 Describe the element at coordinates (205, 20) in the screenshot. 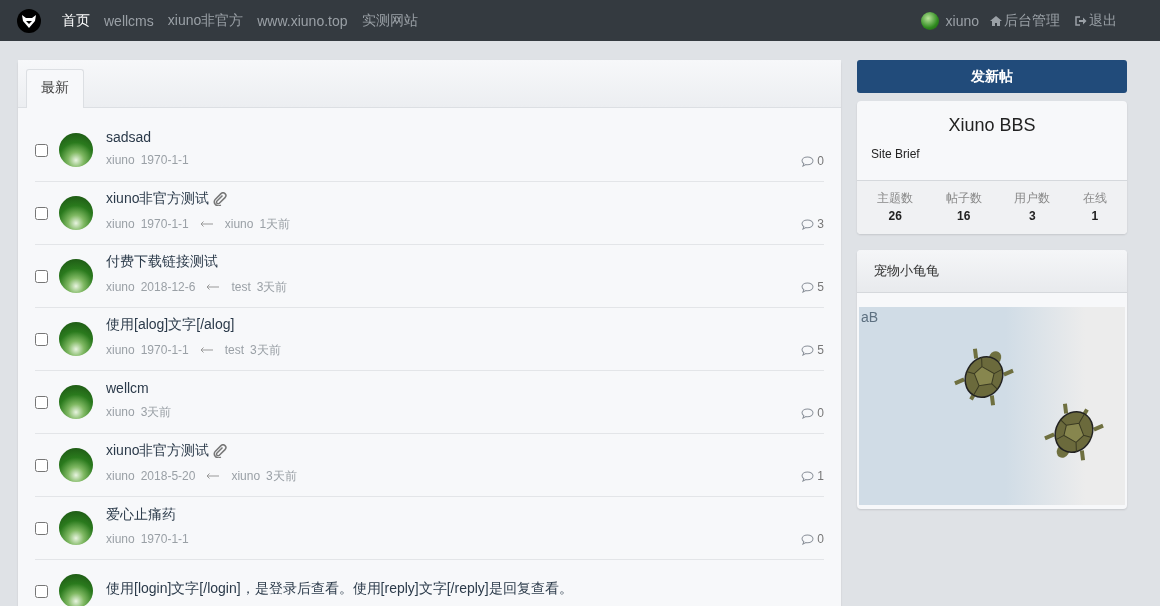

I see `nav-link: xiuno非官方` at that location.